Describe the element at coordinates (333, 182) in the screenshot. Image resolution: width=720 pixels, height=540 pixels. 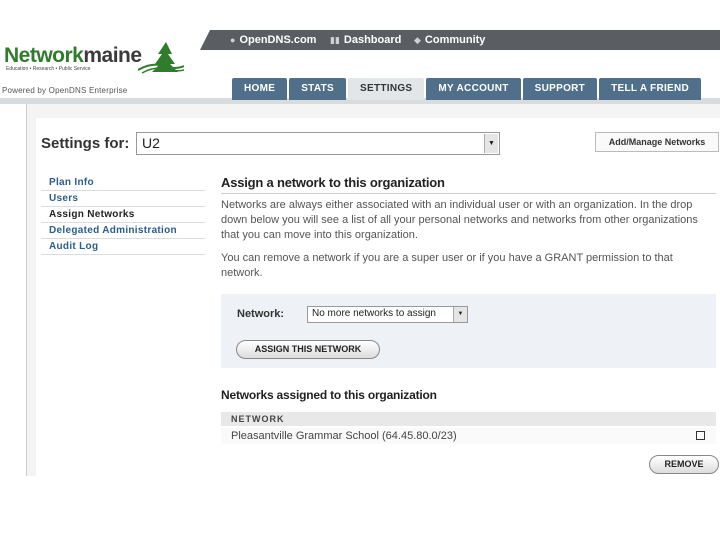
I see `page-title: Assign a network to this organization` at that location.